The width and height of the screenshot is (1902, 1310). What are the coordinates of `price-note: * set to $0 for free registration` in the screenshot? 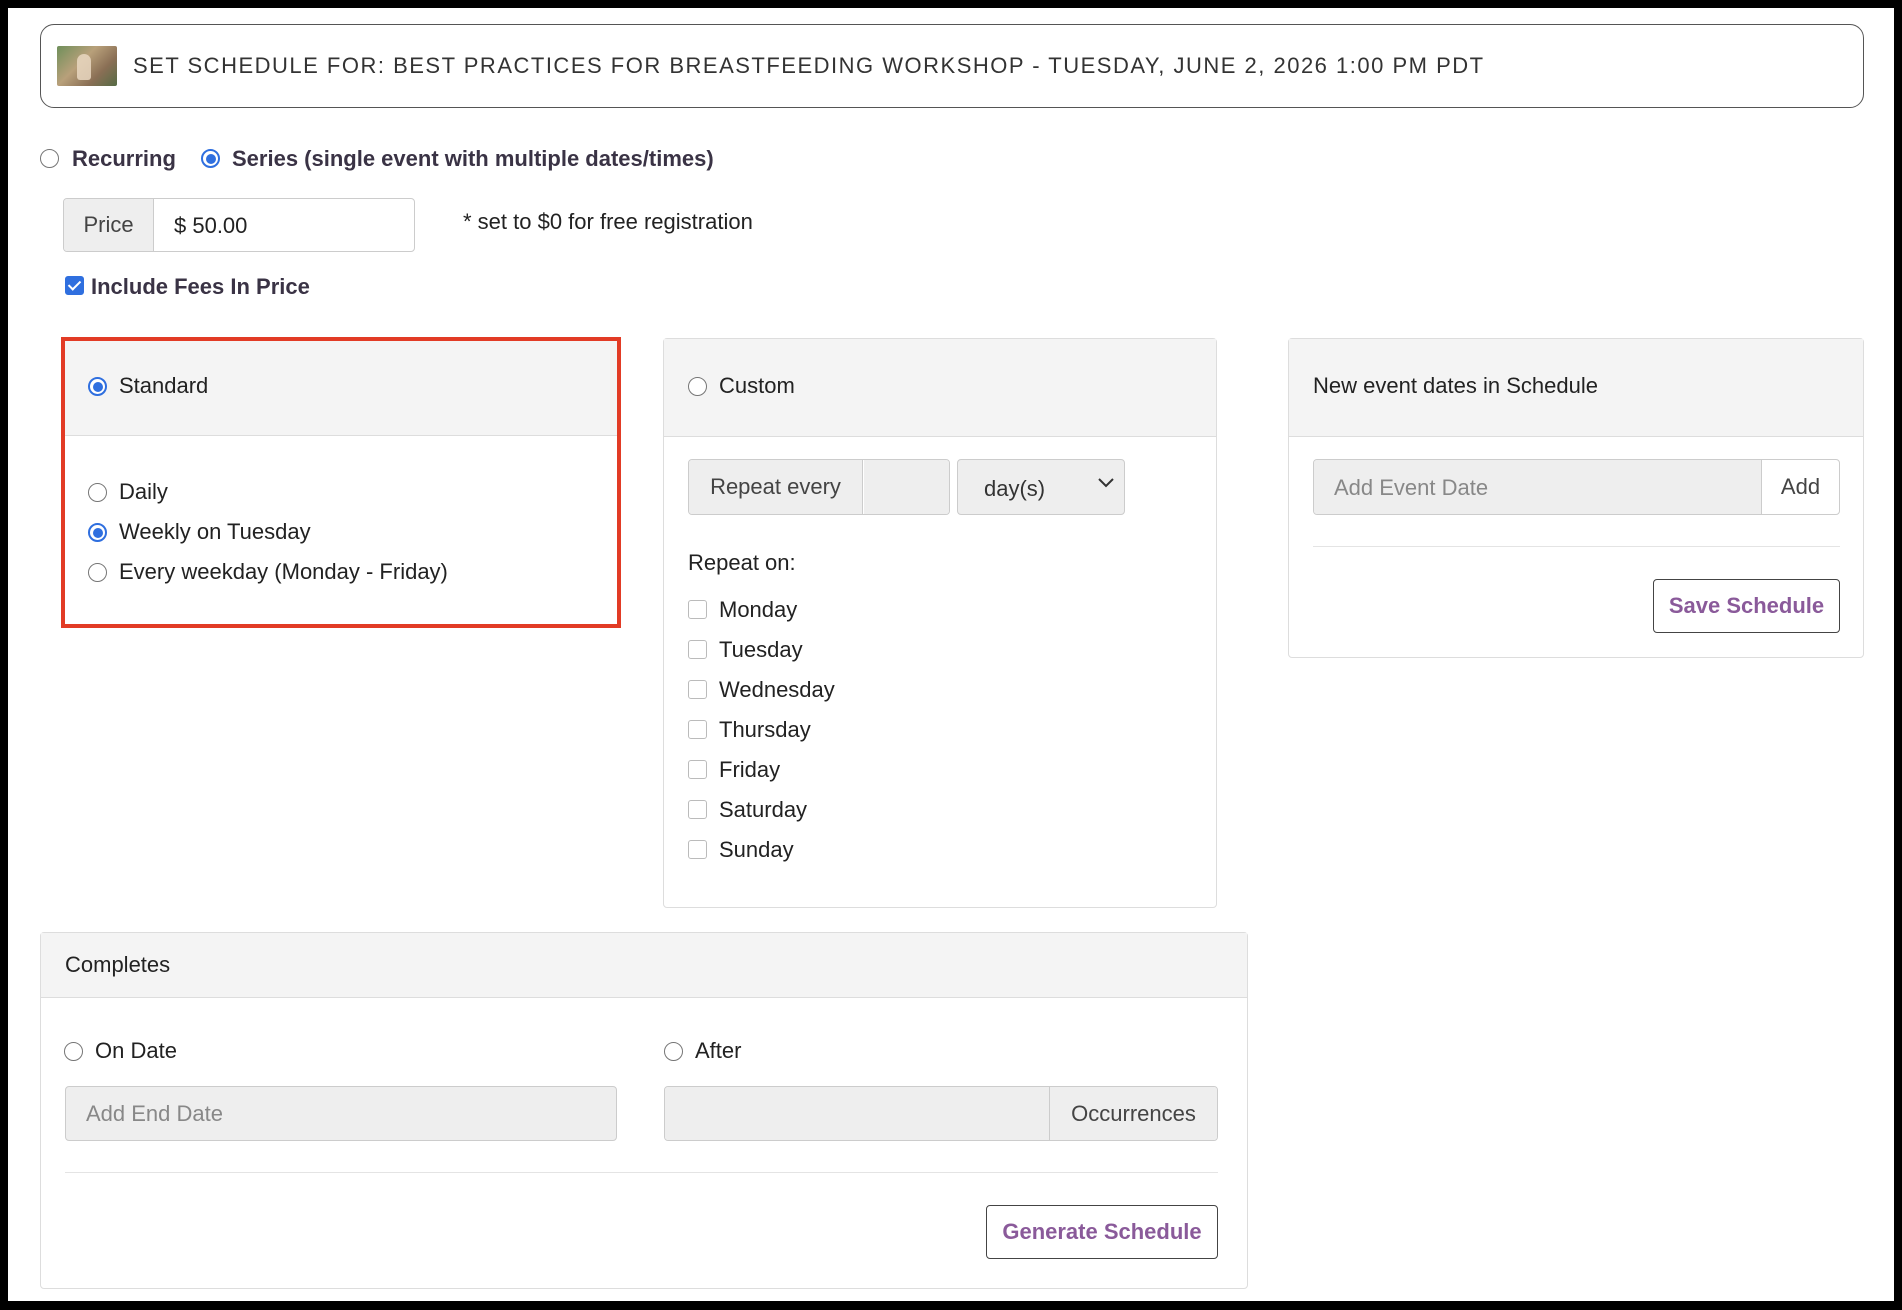 It's located at (608, 221).